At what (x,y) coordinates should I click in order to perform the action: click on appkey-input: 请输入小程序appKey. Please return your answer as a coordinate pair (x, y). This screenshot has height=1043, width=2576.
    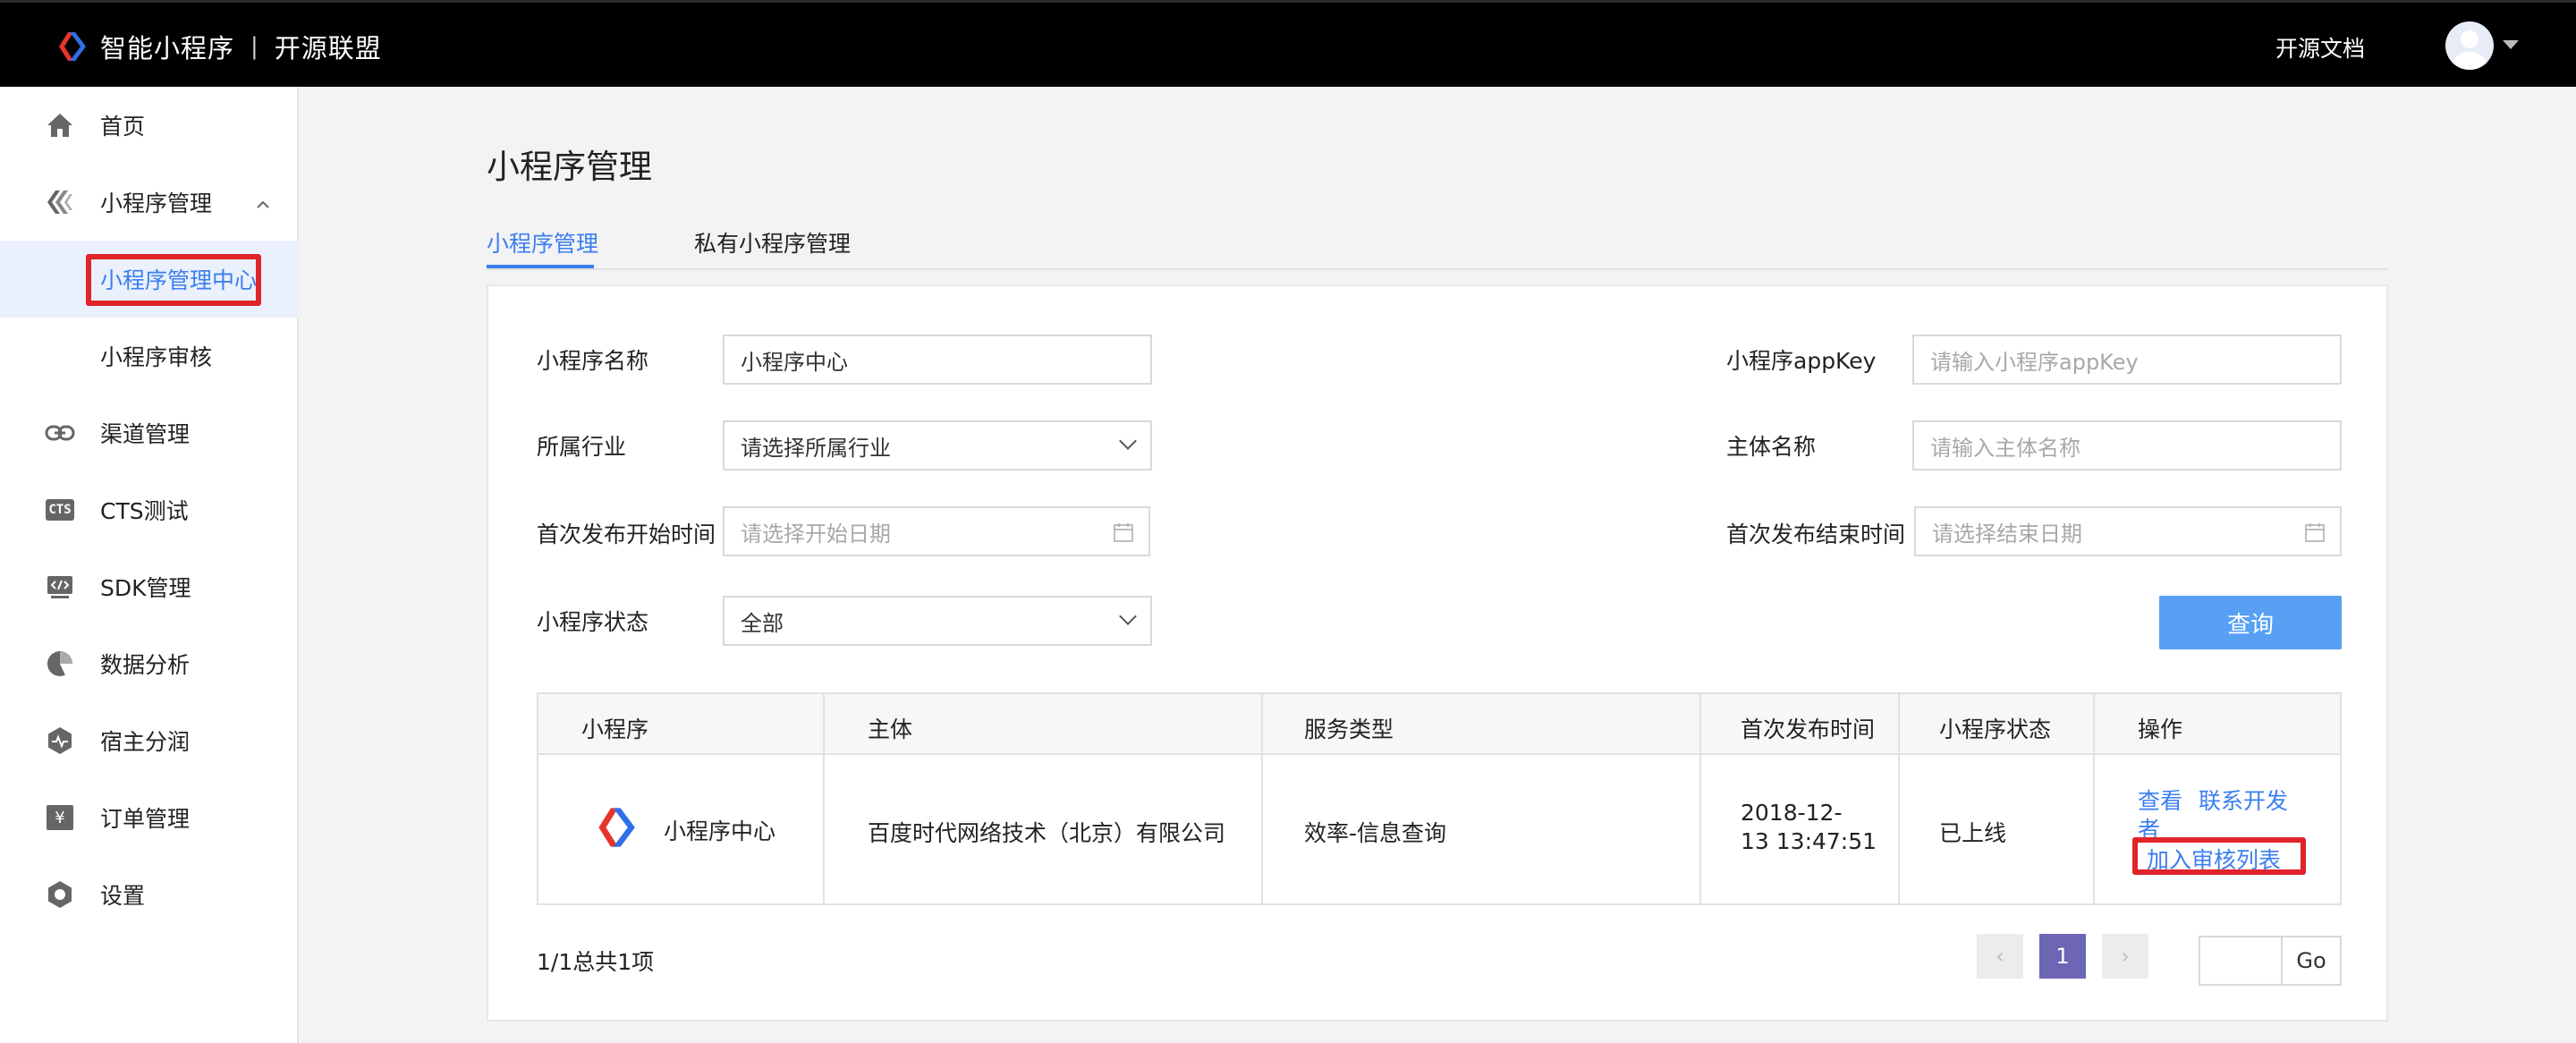
    Looking at the image, I should click on (2127, 360).